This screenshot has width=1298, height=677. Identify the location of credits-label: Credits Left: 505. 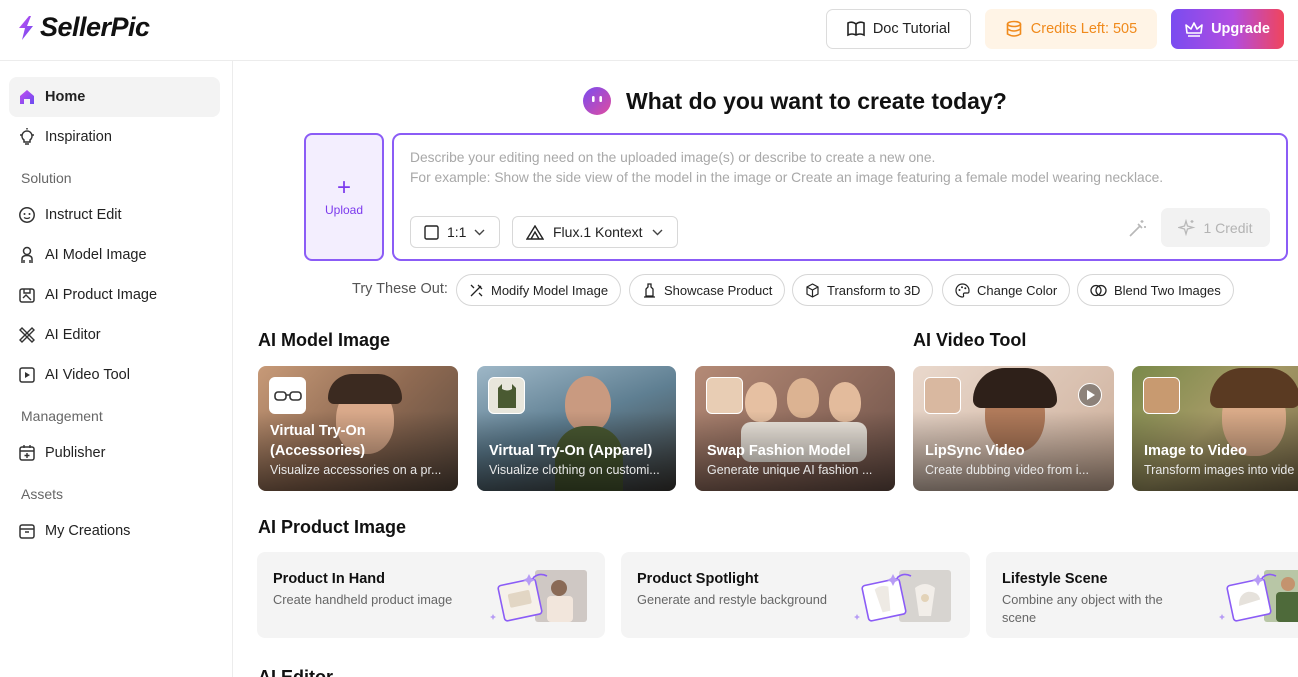
(1084, 29).